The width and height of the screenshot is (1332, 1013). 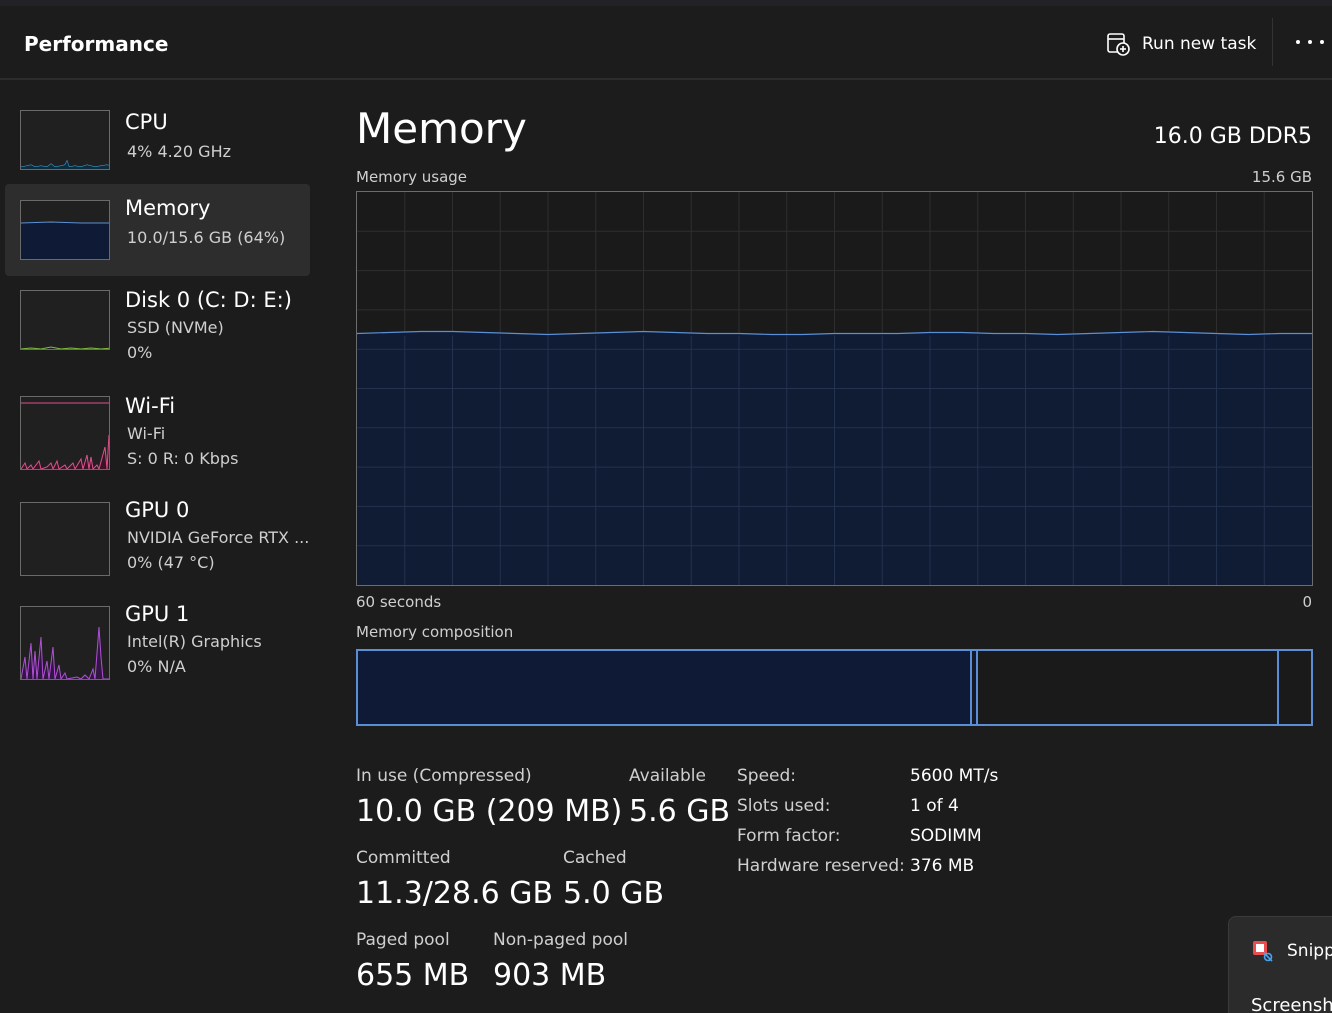 I want to click on composition-free, so click(x=1296, y=687).